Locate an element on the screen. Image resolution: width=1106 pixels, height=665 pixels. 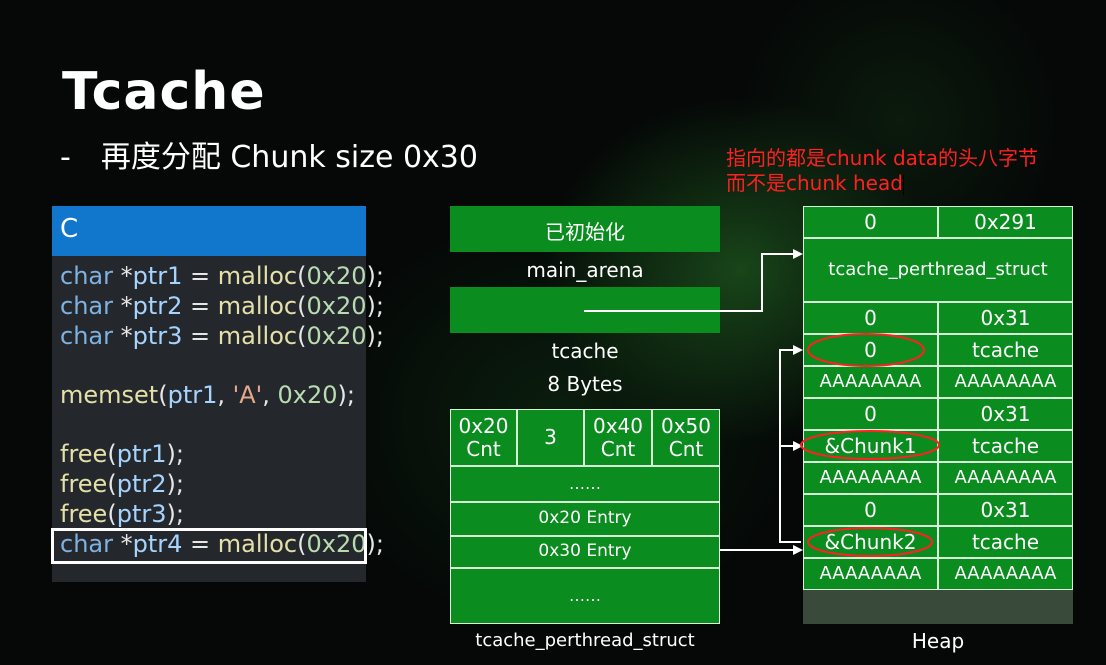
arrow-tcache-to-tps is located at coordinates (693, 280).